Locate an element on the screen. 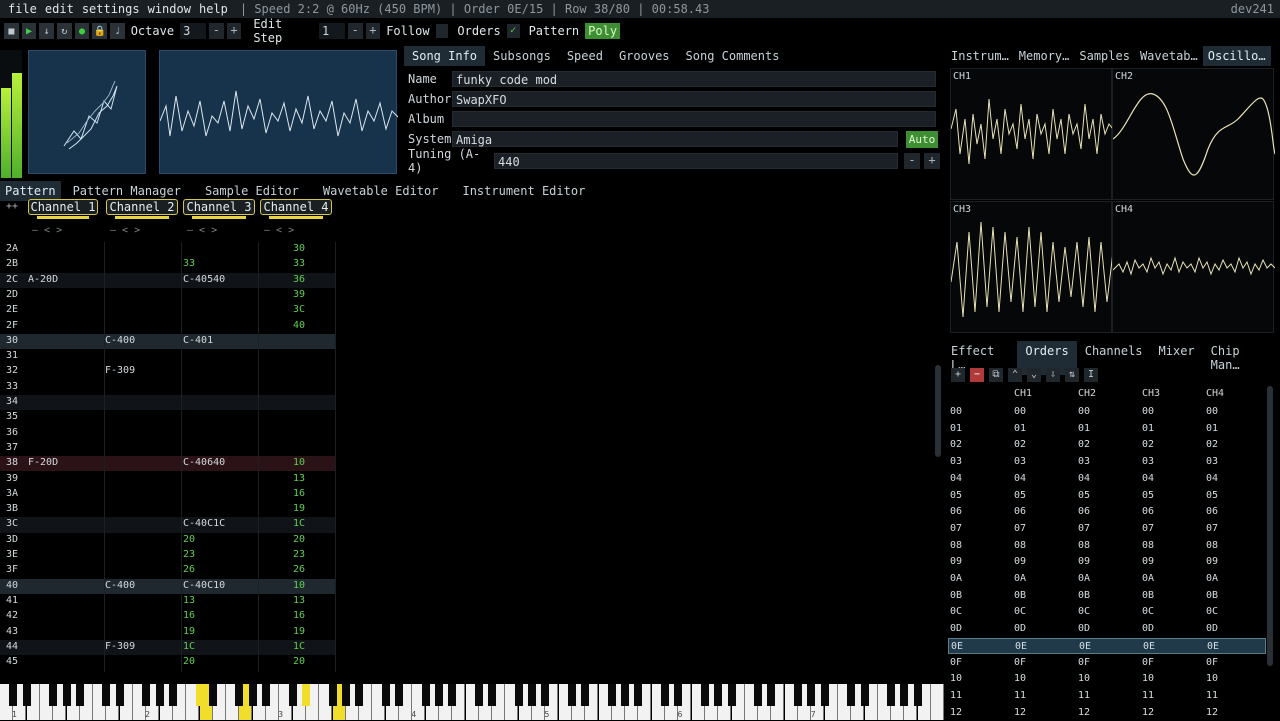 The image size is (1280, 721). pattern-cell-c4: 10 is located at coordinates (299, 585).